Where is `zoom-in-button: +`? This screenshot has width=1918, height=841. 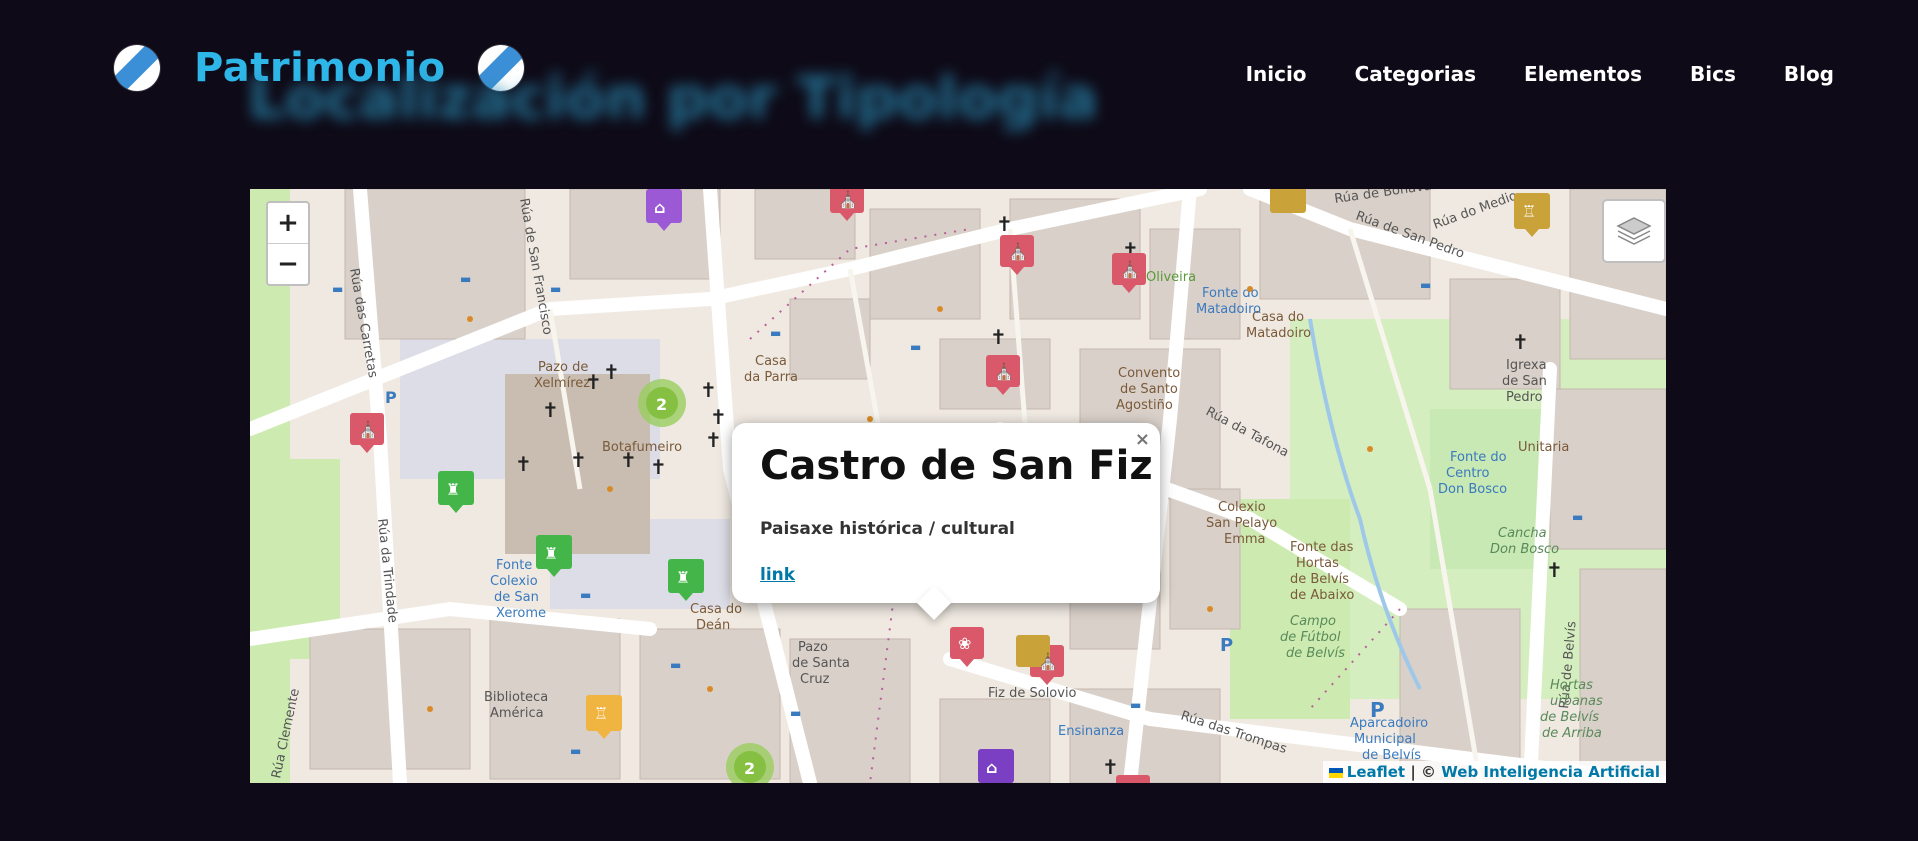 zoom-in-button: + is located at coordinates (288, 223).